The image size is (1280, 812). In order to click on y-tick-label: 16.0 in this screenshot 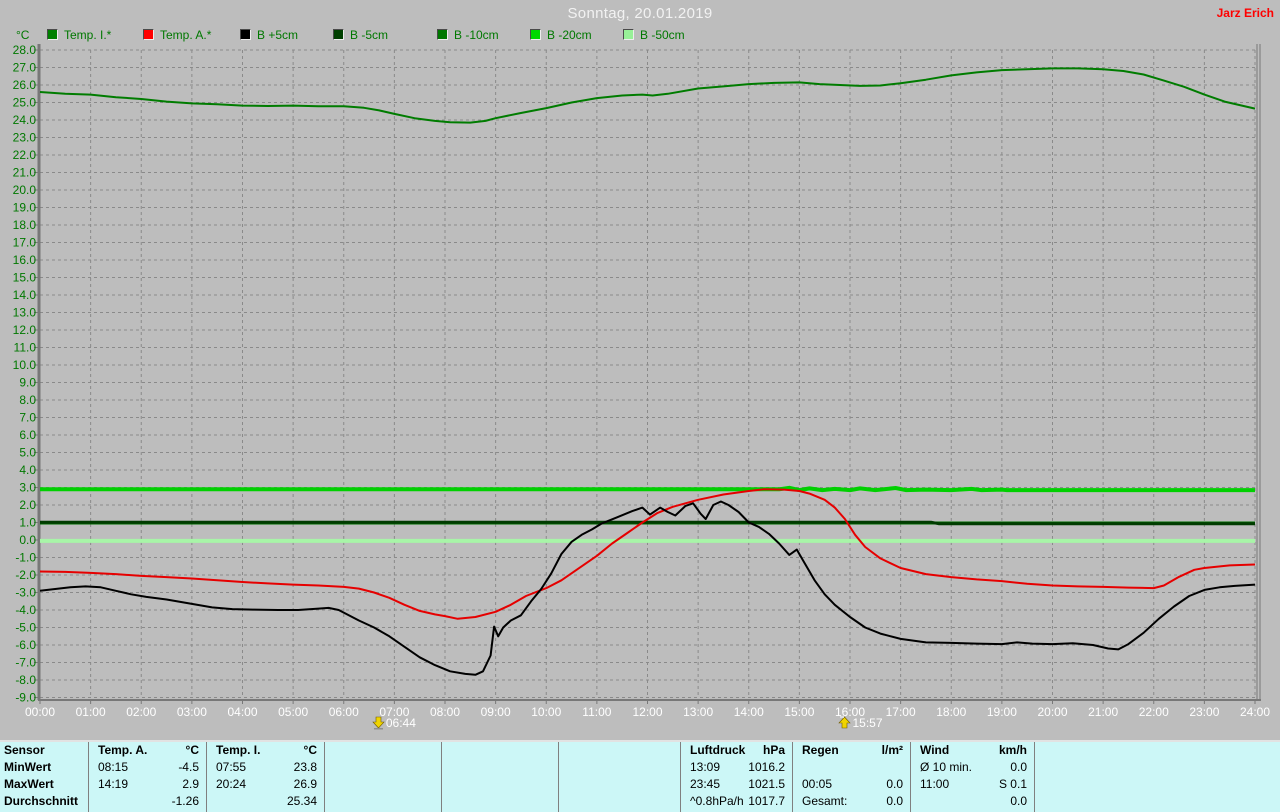, I will do `click(25, 260)`.